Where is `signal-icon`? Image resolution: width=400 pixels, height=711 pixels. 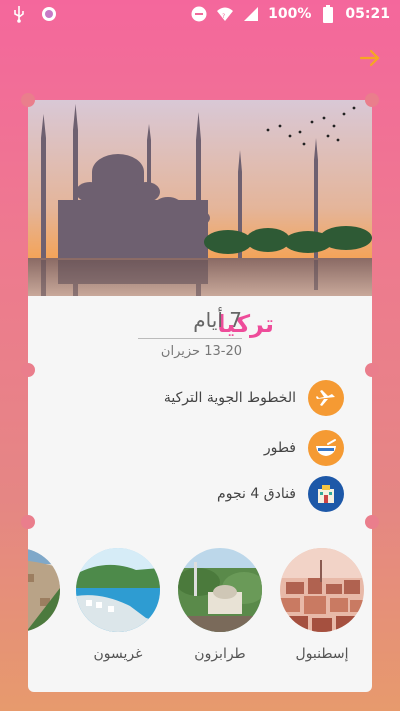
signal-icon is located at coordinates (251, 14).